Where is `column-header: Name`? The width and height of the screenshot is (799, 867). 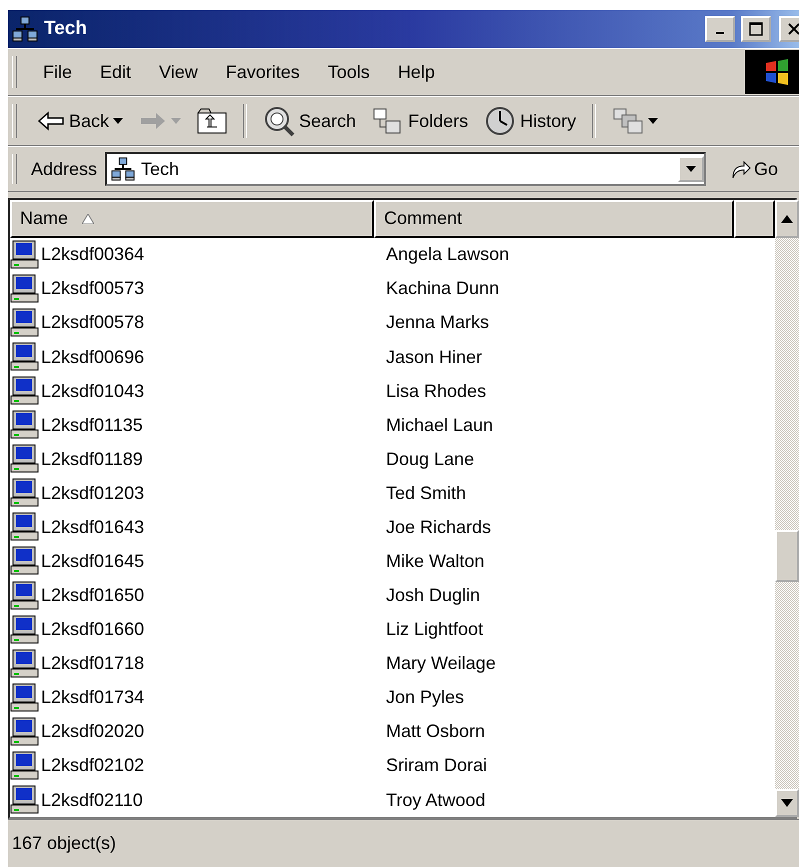
column-header: Name is located at coordinates (192, 219).